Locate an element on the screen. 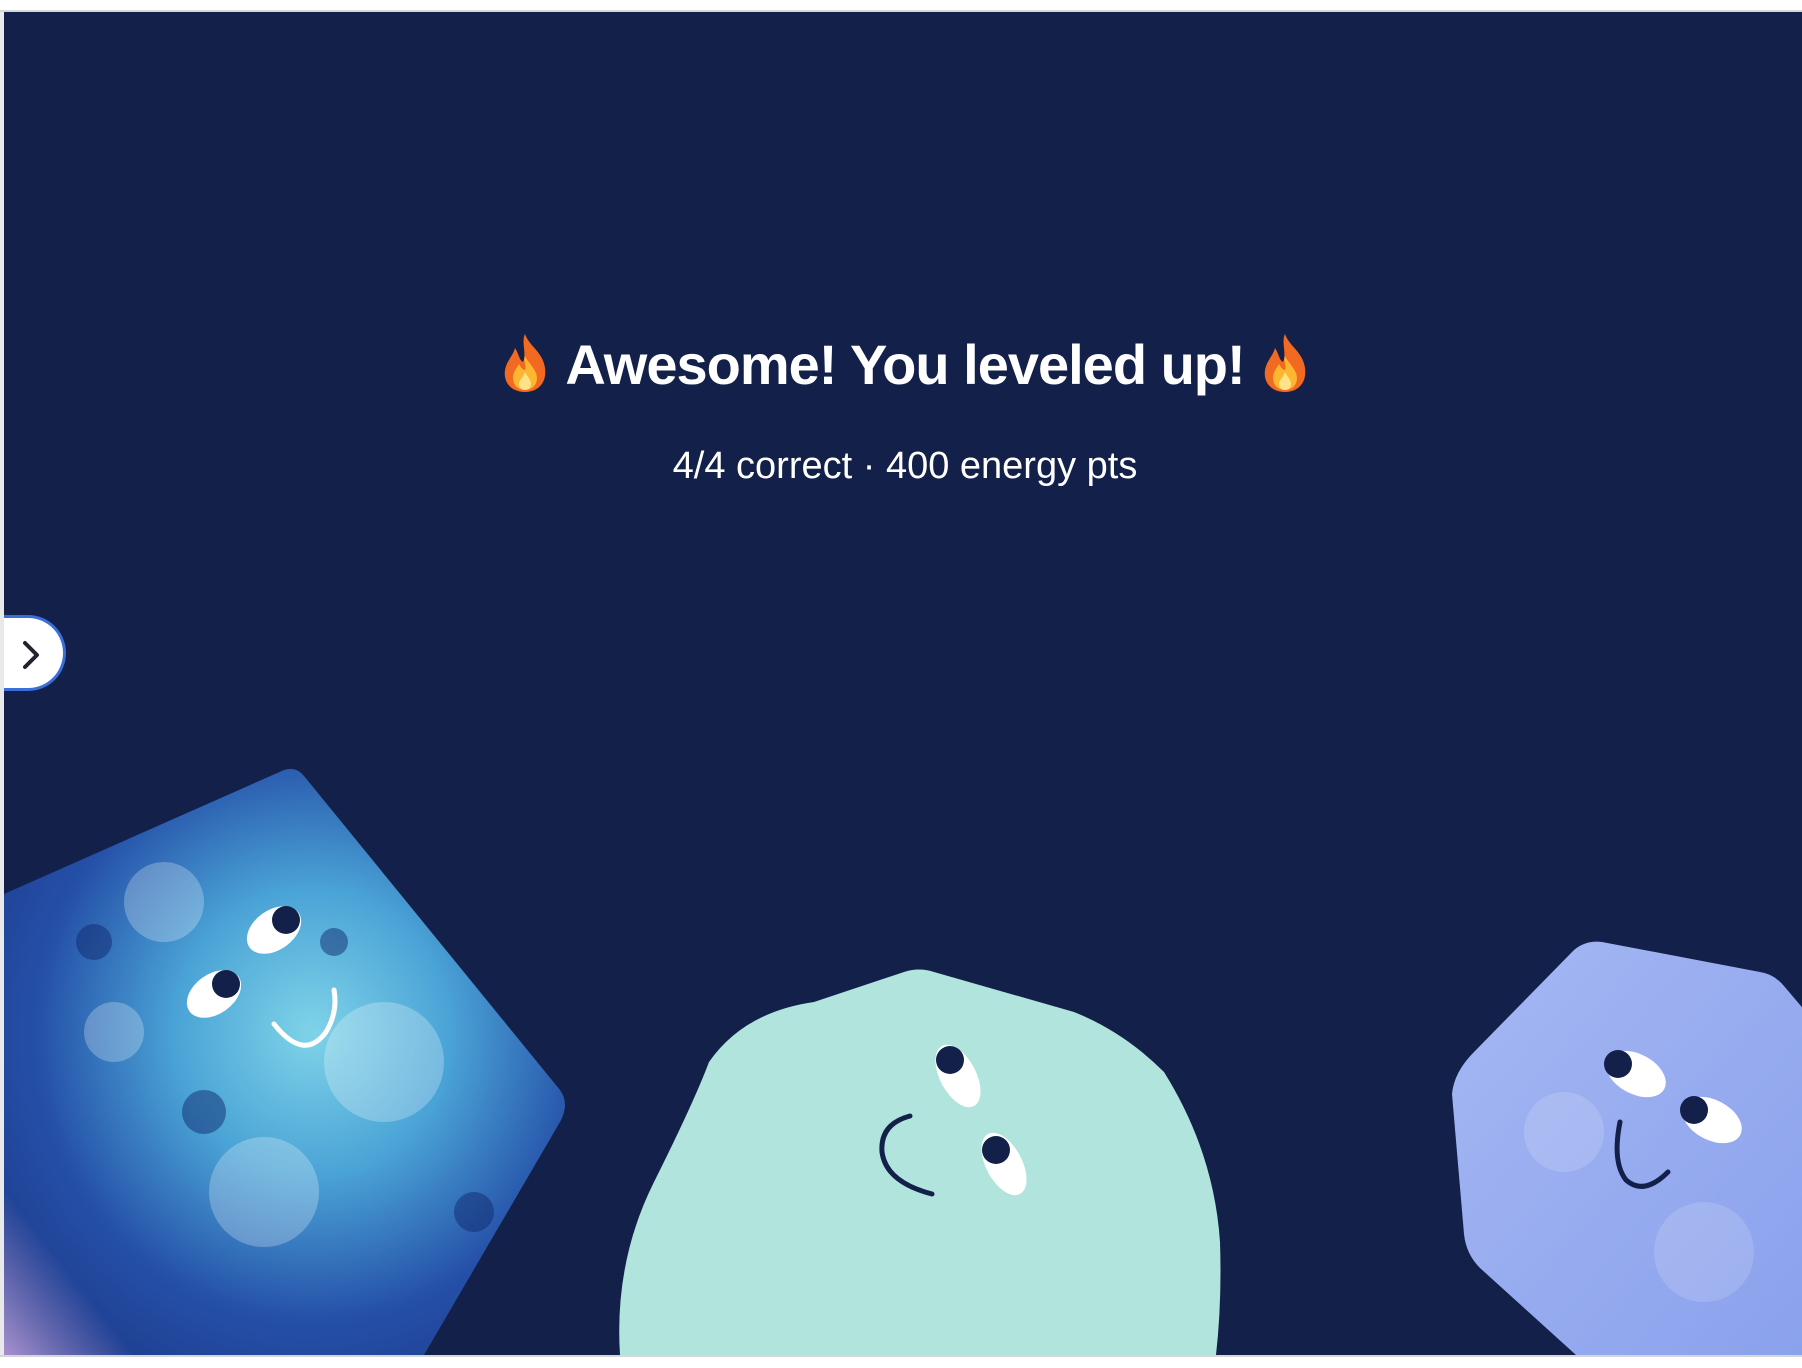 The image size is (1802, 1368). level-up-title: Awesome! You leveled up! is located at coordinates (905, 364).